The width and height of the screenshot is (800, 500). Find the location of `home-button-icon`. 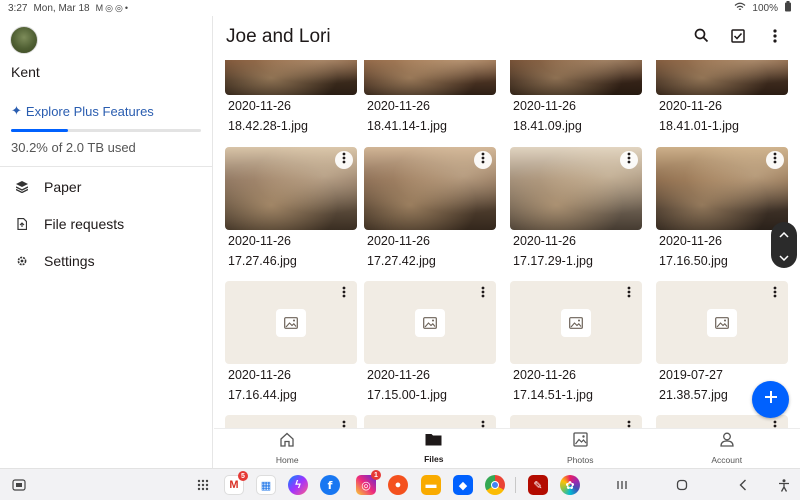

home-button-icon is located at coordinates (682, 485).